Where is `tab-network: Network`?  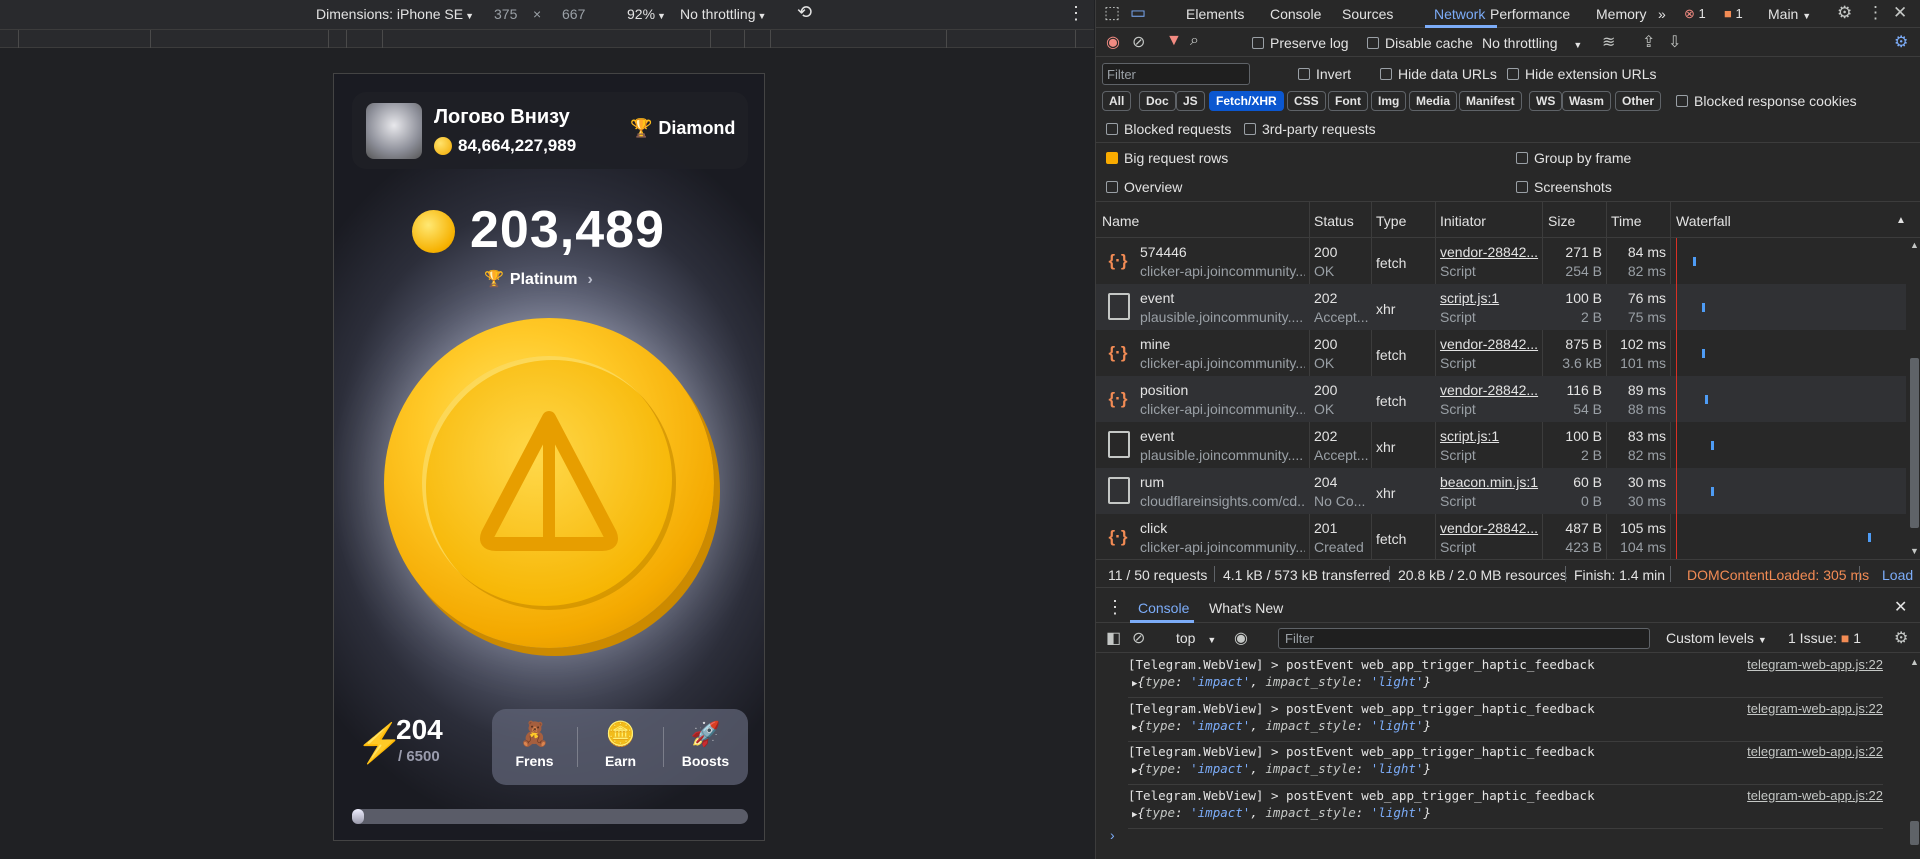 tab-network: Network is located at coordinates (1459, 14).